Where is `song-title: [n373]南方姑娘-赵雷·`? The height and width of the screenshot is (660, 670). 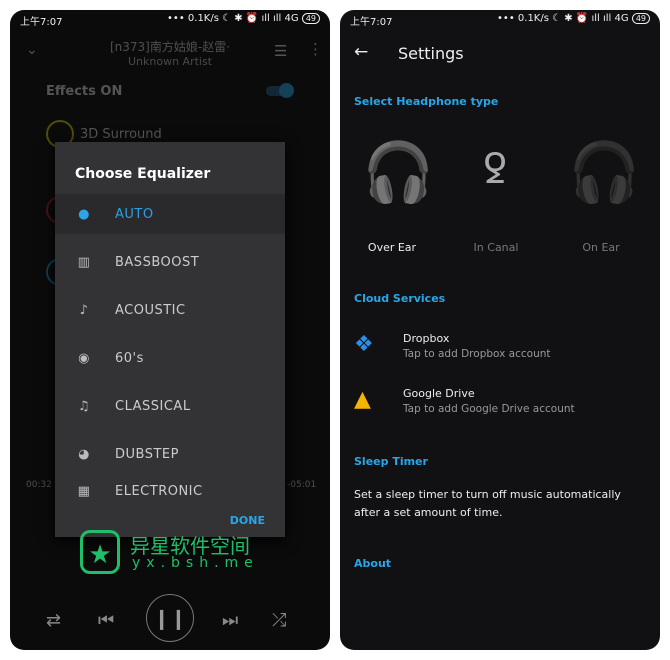 song-title: [n373]南方姑娘-赵雷· is located at coordinates (170, 47).